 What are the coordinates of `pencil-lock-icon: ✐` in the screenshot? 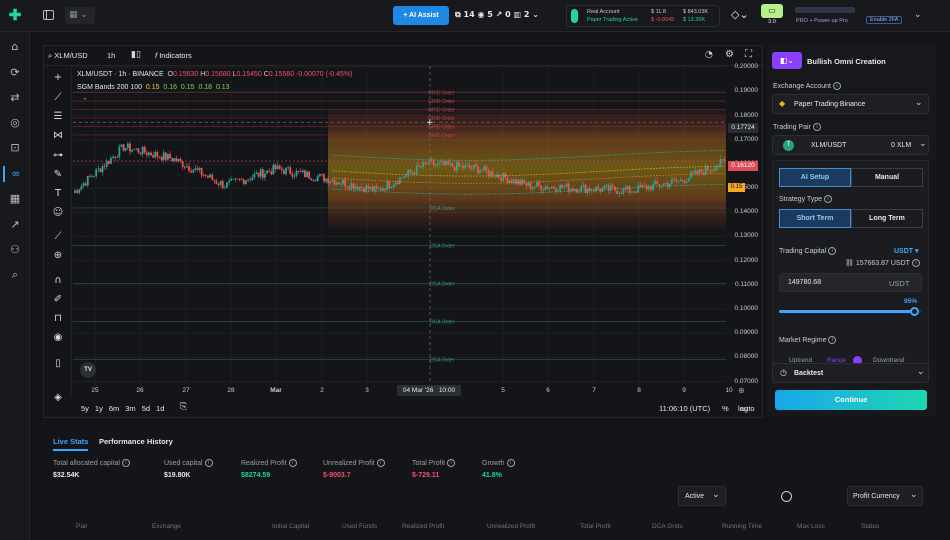 It's located at (58, 300).